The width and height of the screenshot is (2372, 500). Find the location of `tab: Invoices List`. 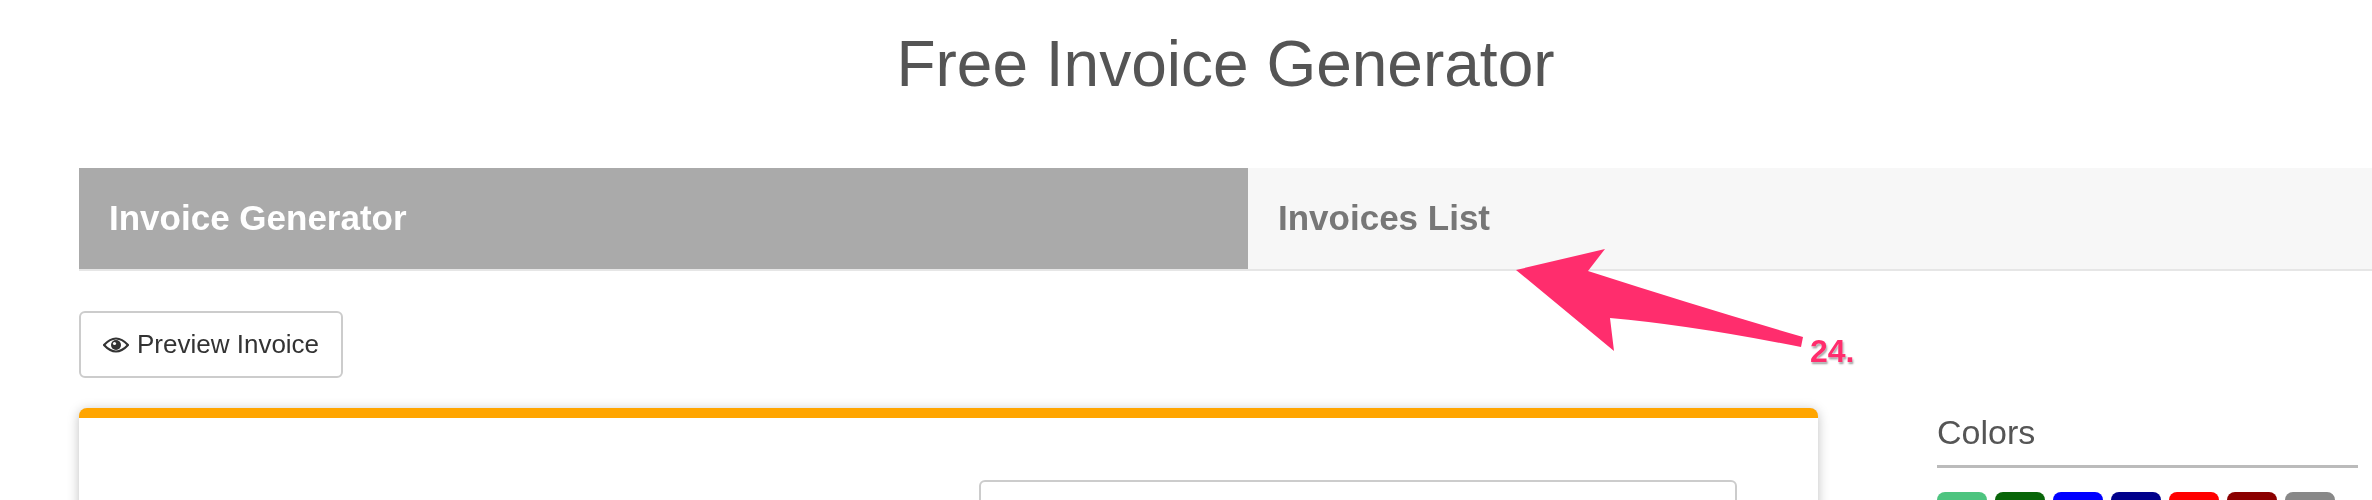

tab: Invoices List is located at coordinates (1810, 218).